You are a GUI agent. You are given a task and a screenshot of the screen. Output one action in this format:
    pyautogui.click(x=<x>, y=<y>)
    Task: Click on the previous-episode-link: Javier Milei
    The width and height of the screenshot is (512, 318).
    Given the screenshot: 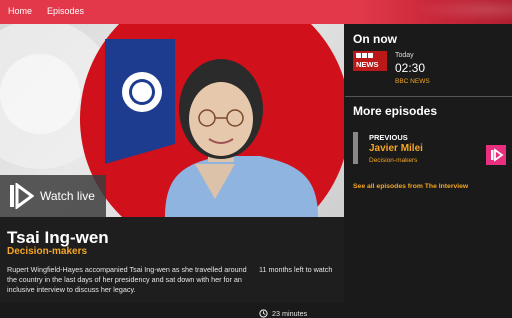 What is the action you would take?
    pyautogui.click(x=396, y=148)
    